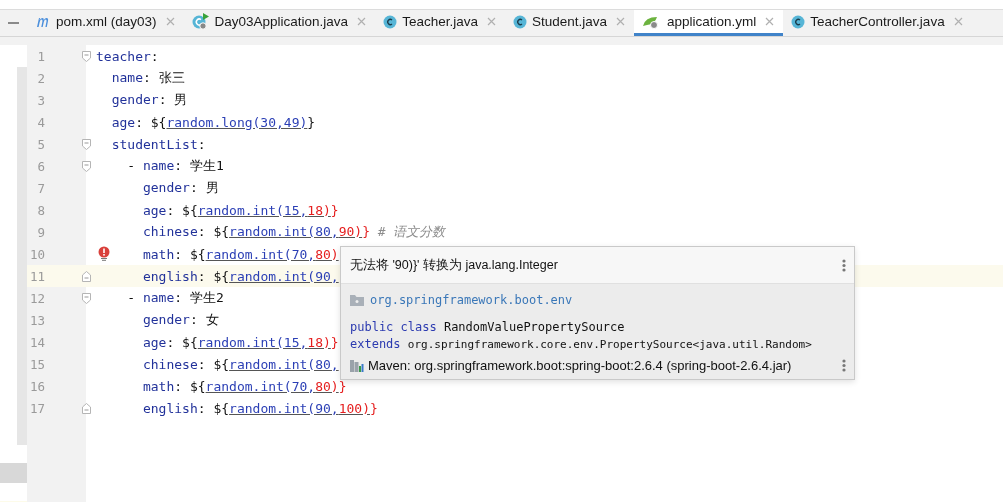 Image resolution: width=1003 pixels, height=502 pixels. Describe the element at coordinates (104, 253) in the screenshot. I see `error-icon` at that location.